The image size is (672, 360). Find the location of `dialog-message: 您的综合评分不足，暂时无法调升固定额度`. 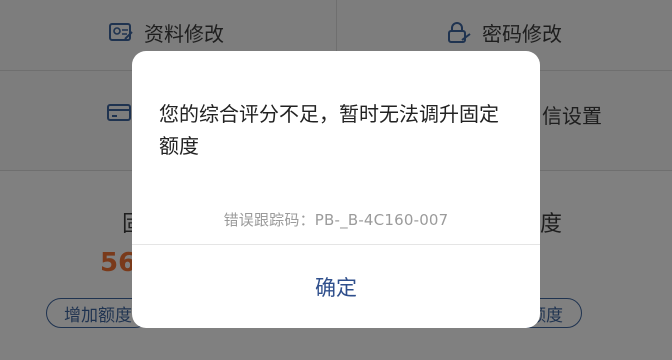

dialog-message: 您的综合评分不足，暂时无法调升固定额度 is located at coordinates (329, 130).